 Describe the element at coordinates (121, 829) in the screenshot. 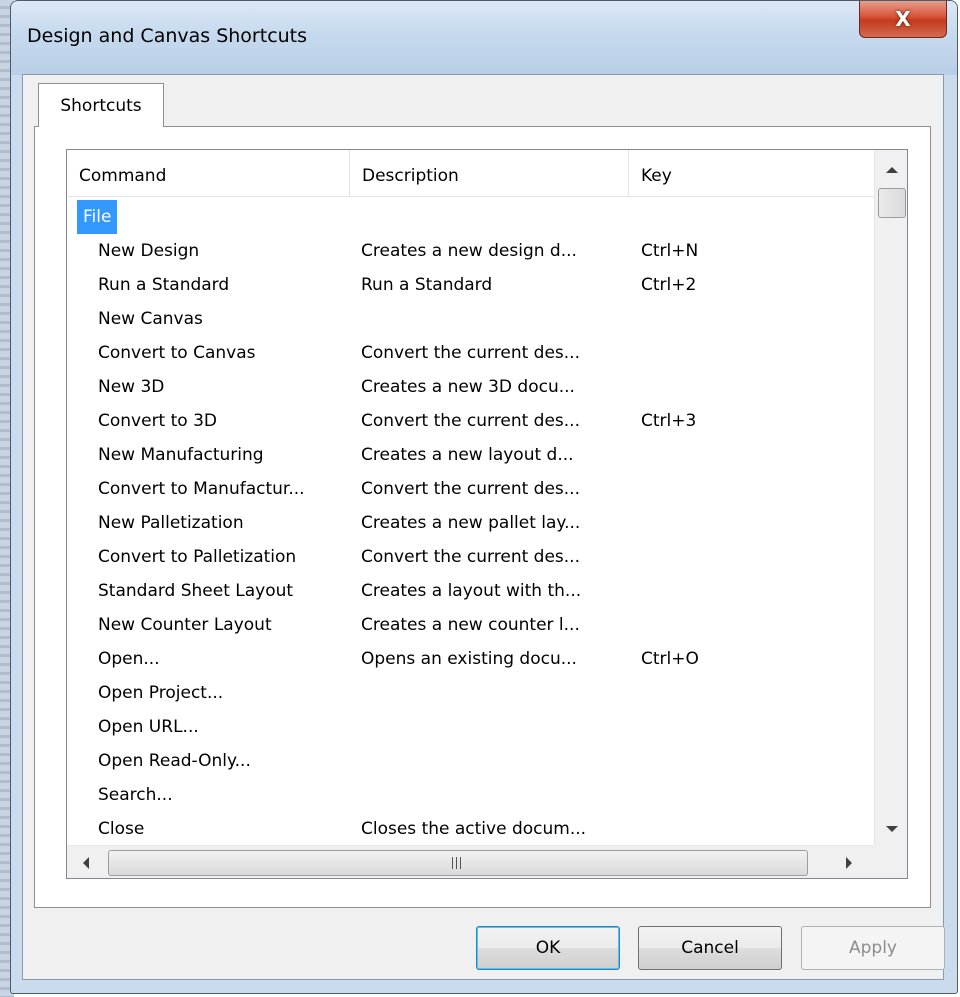

I see `cell-command: Close` at that location.